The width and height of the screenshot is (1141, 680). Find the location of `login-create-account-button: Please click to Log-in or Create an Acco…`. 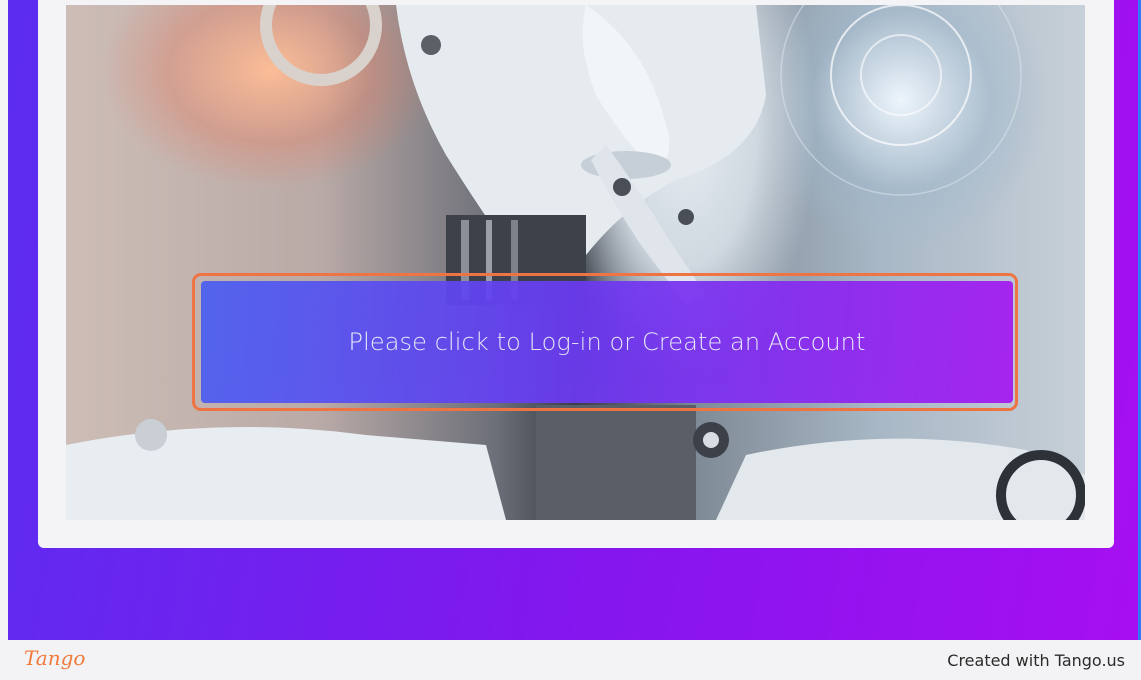

login-create-account-button: Please click to Log-in or Create an Acco… is located at coordinates (607, 342).